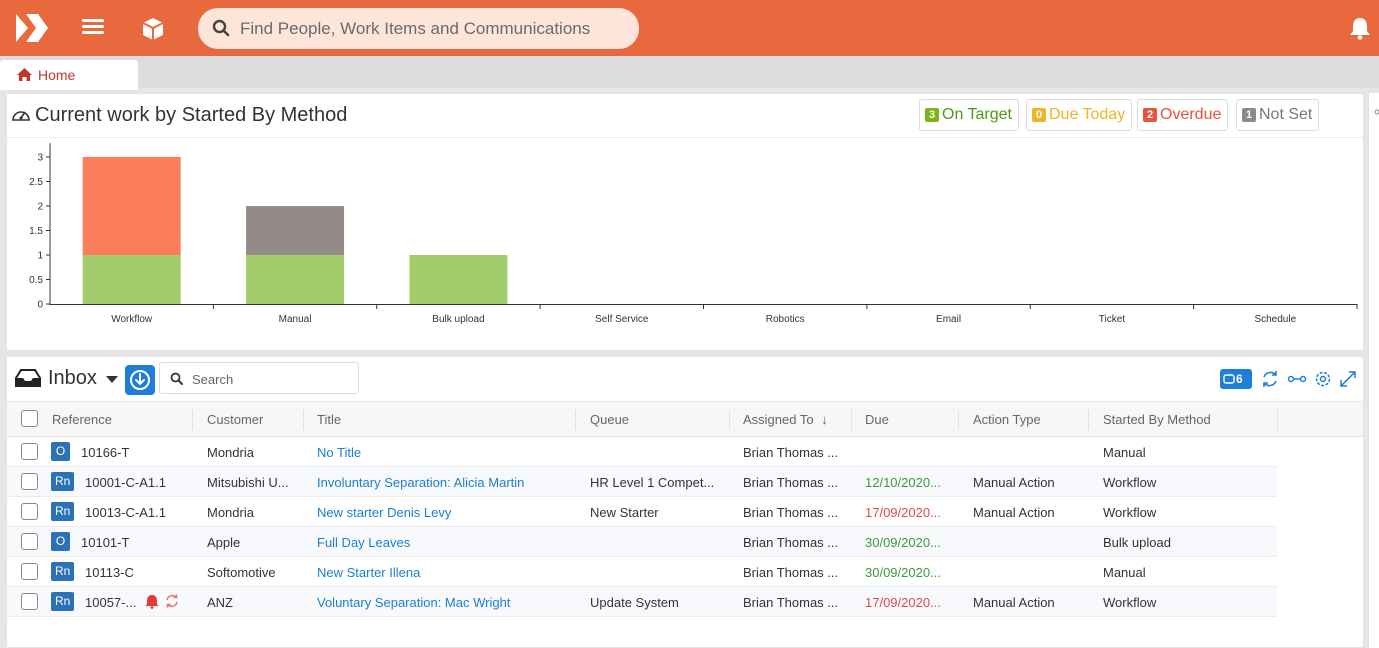  What do you see at coordinates (40, 305) in the screenshot?
I see `y-tick-label: 0` at bounding box center [40, 305].